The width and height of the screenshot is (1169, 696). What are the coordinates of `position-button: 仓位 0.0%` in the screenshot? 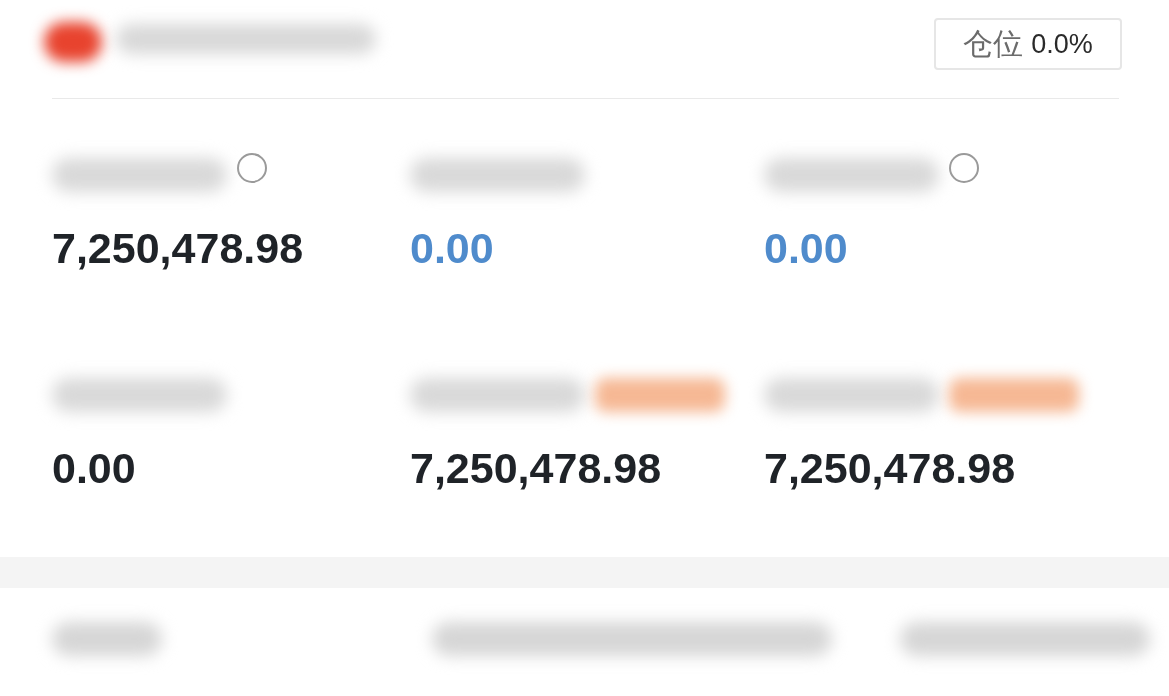 It's located at (1028, 44).